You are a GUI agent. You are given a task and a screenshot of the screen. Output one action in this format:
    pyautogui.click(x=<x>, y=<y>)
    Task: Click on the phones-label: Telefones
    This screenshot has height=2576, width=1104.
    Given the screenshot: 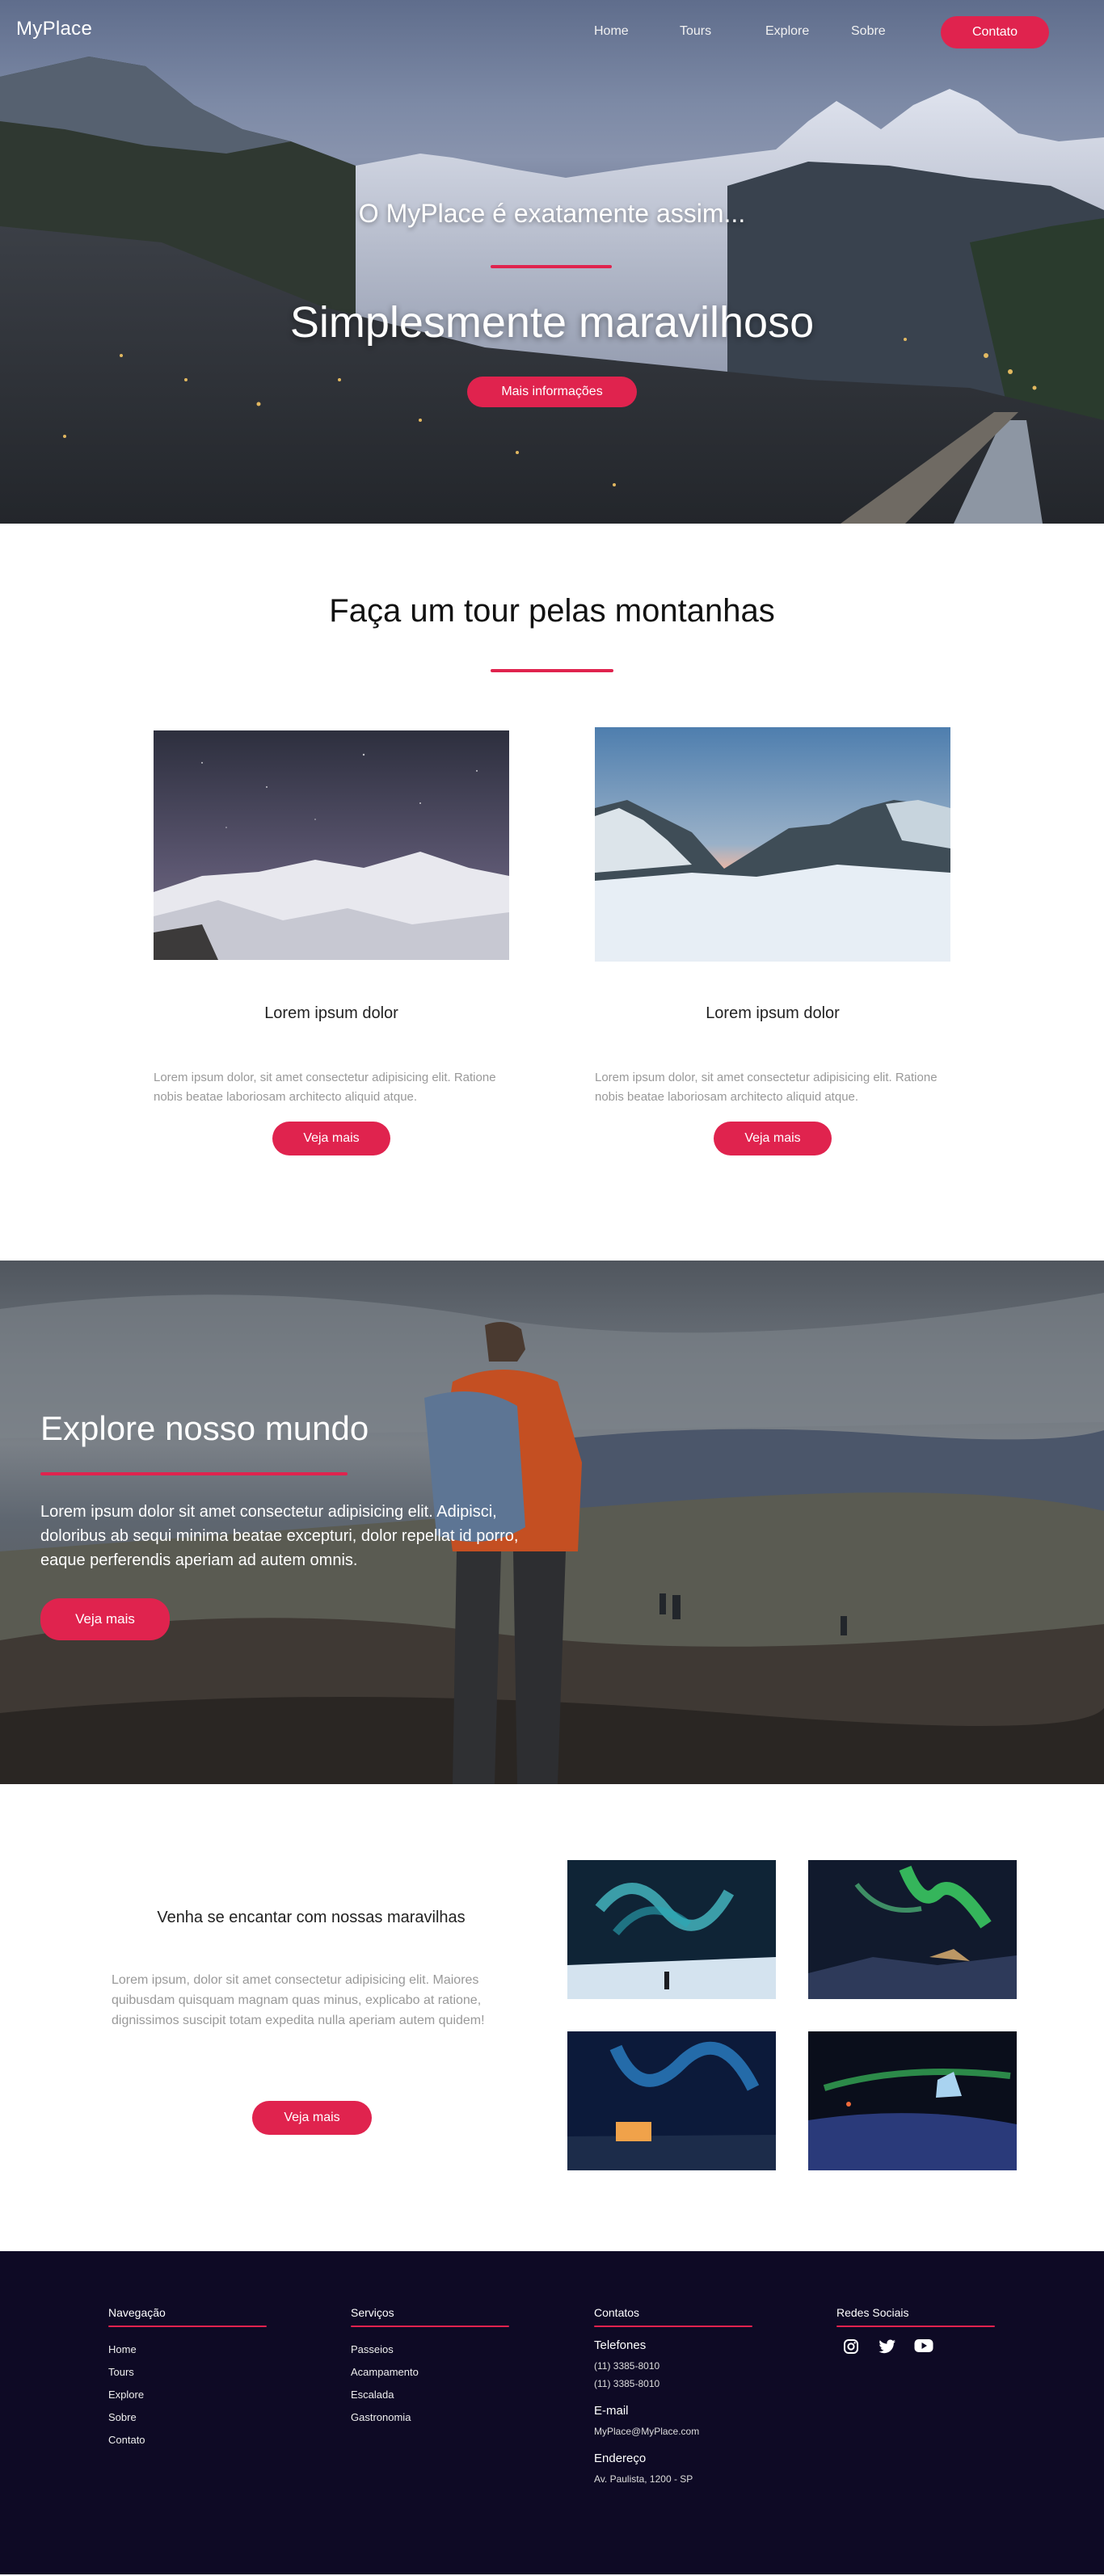 What is the action you would take?
    pyautogui.click(x=620, y=2345)
    